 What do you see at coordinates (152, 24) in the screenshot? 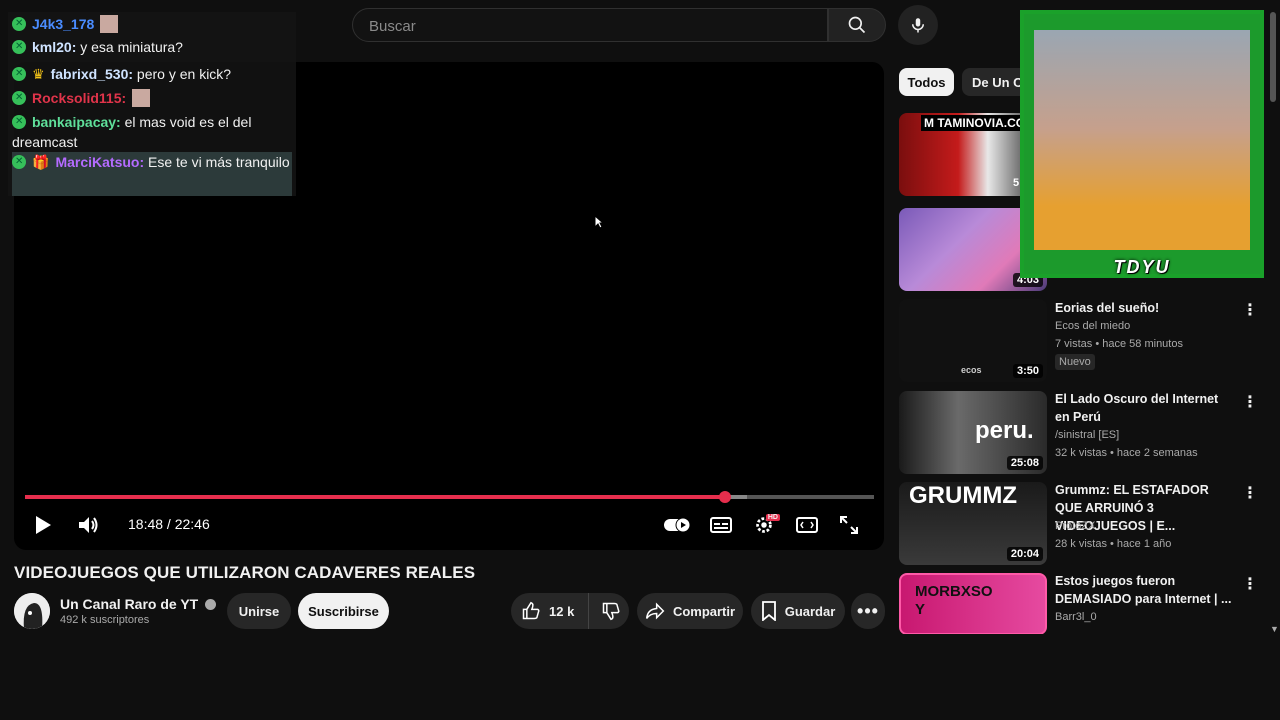
I see `chat-message: J4k3_178` at bounding box center [152, 24].